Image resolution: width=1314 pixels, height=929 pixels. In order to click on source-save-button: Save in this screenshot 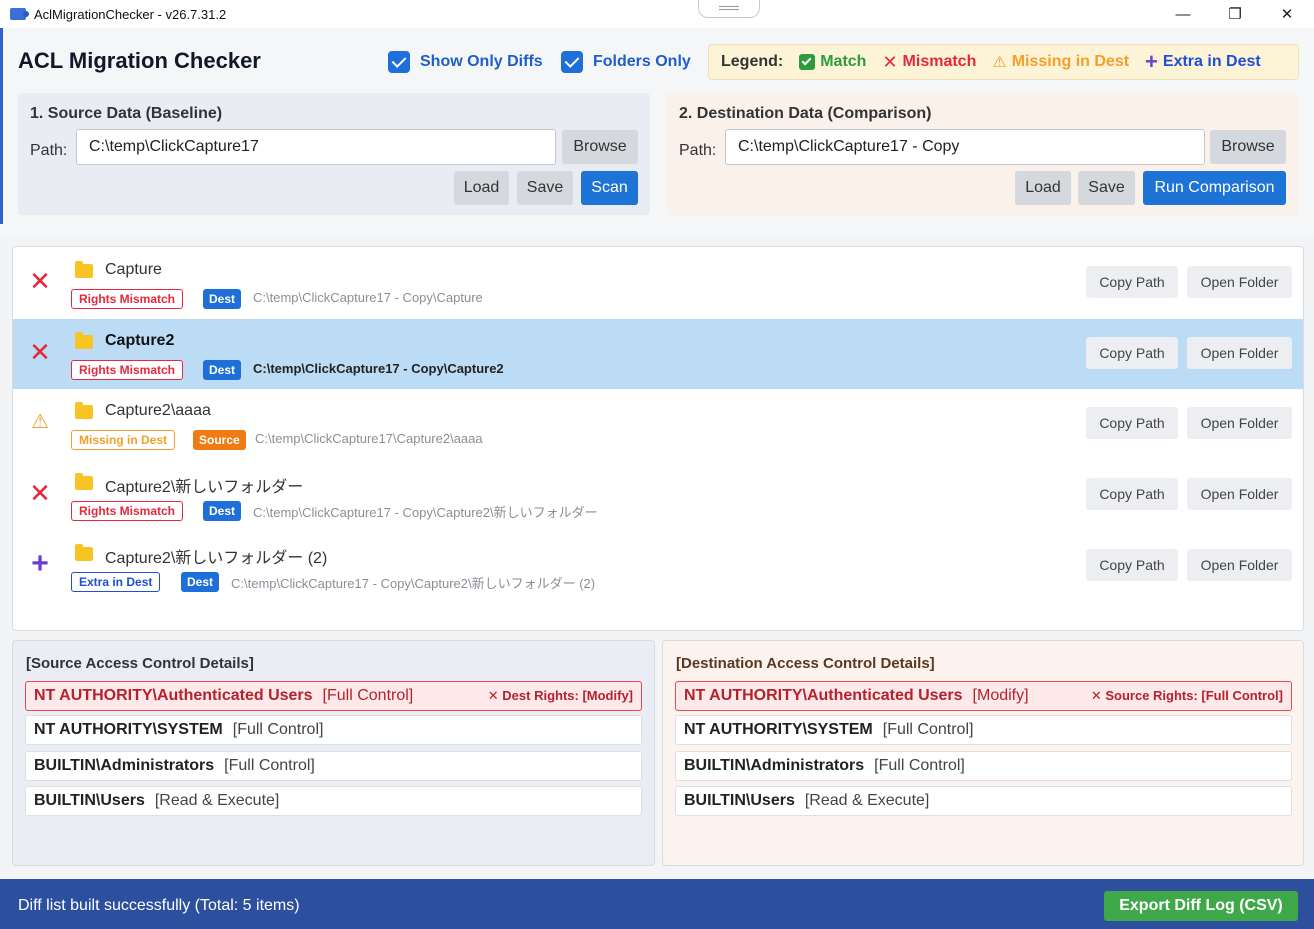, I will do `click(545, 188)`.